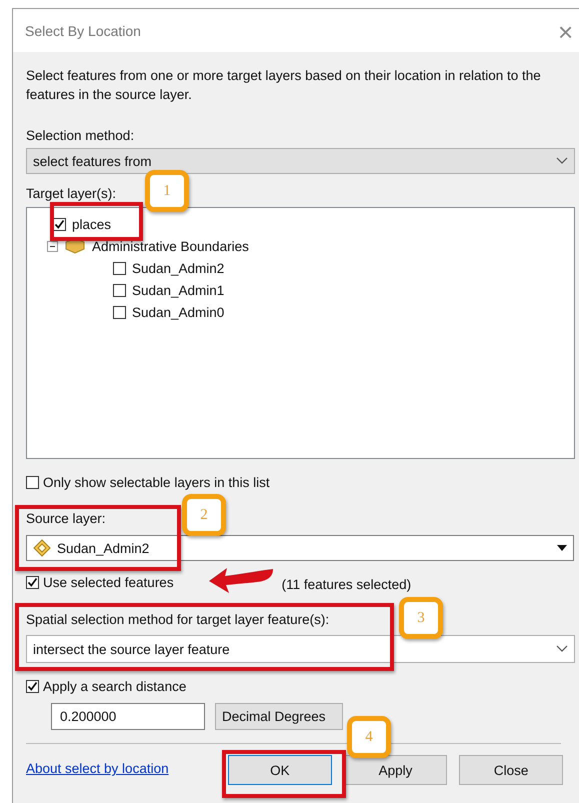  Describe the element at coordinates (566, 32) in the screenshot. I see `close-button: ×` at that location.